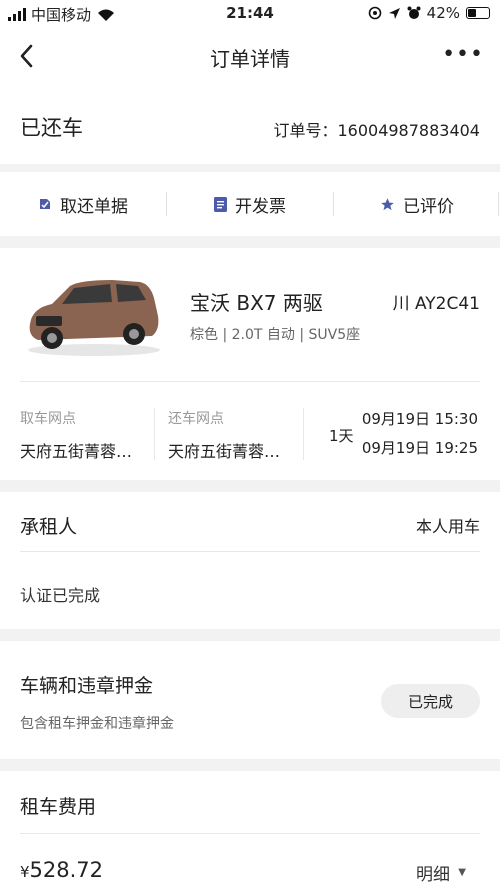 This screenshot has height=889, width=500. What do you see at coordinates (260, 206) in the screenshot?
I see `action-label: 开发票` at bounding box center [260, 206].